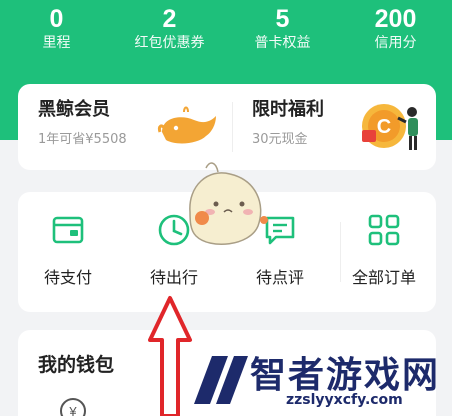 The image size is (452, 416). What do you see at coordinates (187, 125) in the screenshot?
I see `whale-icon` at bounding box center [187, 125].